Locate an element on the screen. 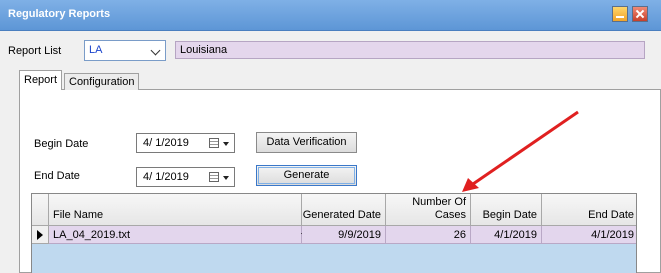  tab-report: Report is located at coordinates (41, 80).